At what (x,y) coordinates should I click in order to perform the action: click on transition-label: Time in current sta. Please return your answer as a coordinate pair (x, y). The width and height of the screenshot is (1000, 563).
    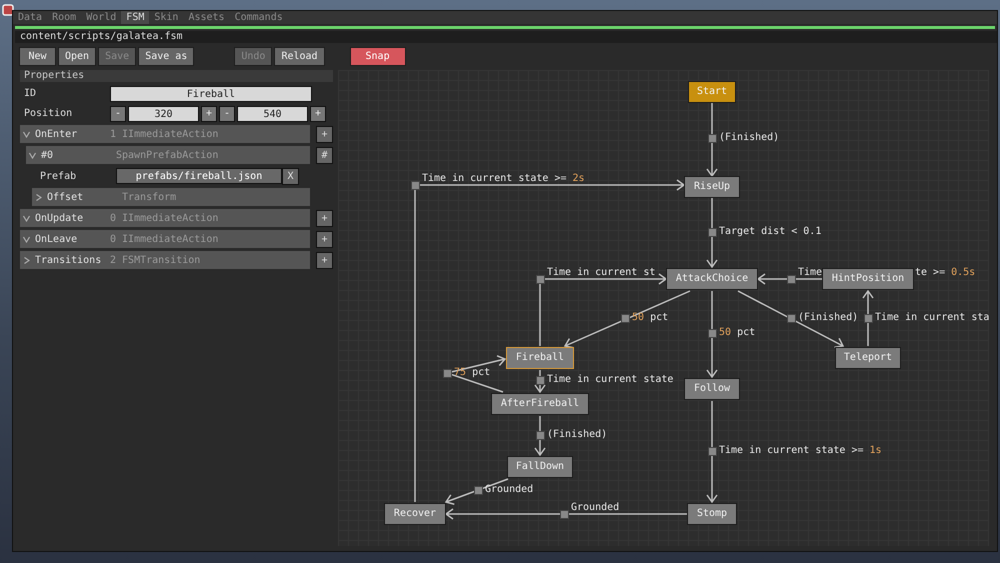
    Looking at the image, I should click on (932, 318).